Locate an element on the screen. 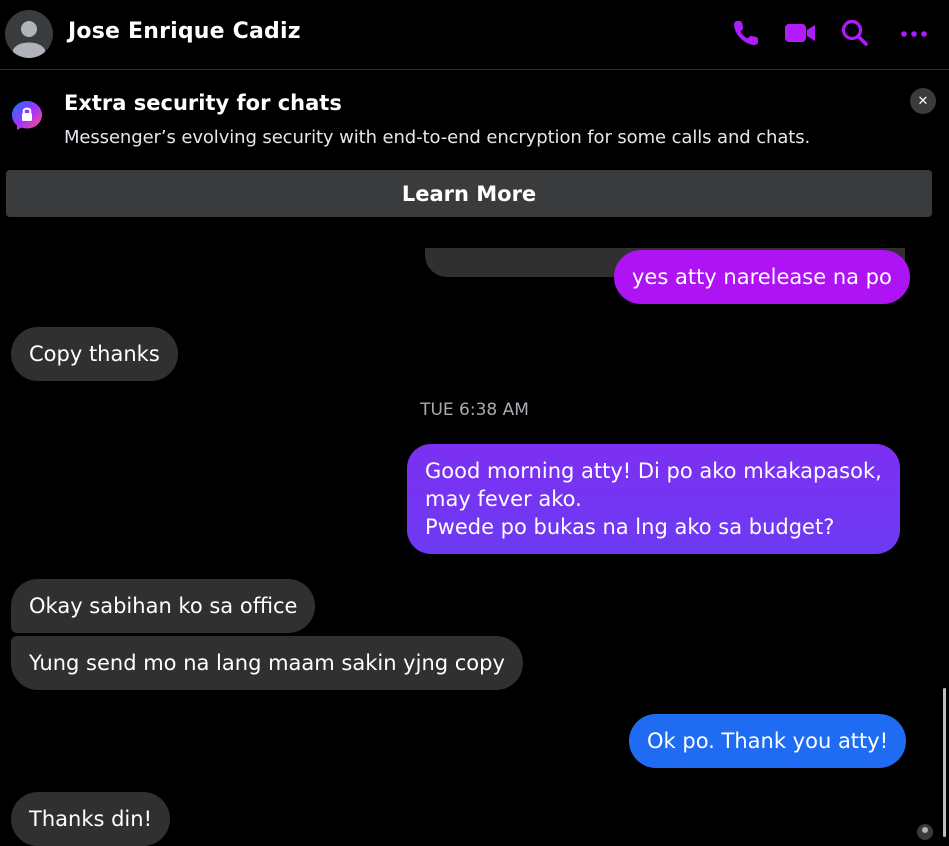  message-text: Ok po. Thank you atty! is located at coordinates (768, 741).